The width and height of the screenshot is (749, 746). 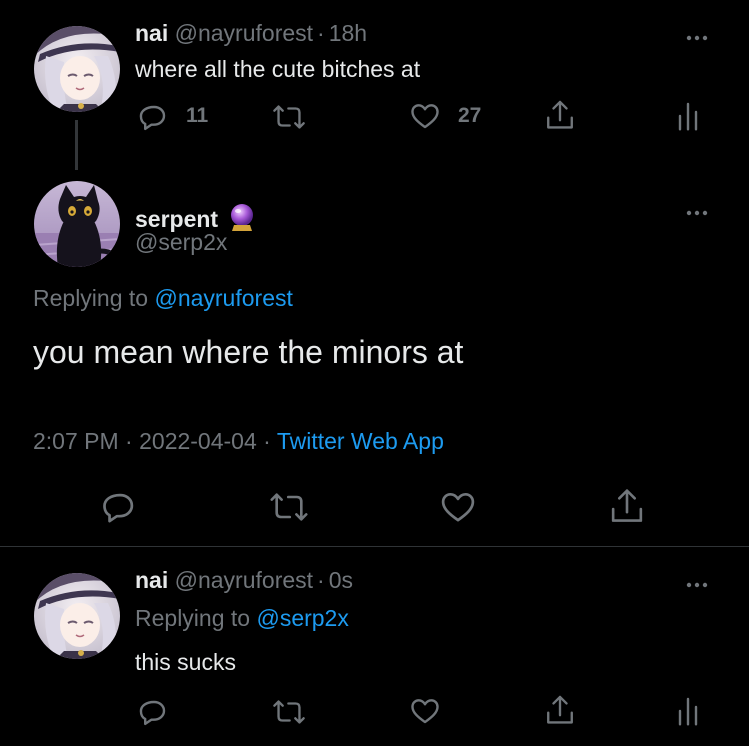 I want to click on tweet-text: where all the cute bitches at, so click(x=278, y=69).